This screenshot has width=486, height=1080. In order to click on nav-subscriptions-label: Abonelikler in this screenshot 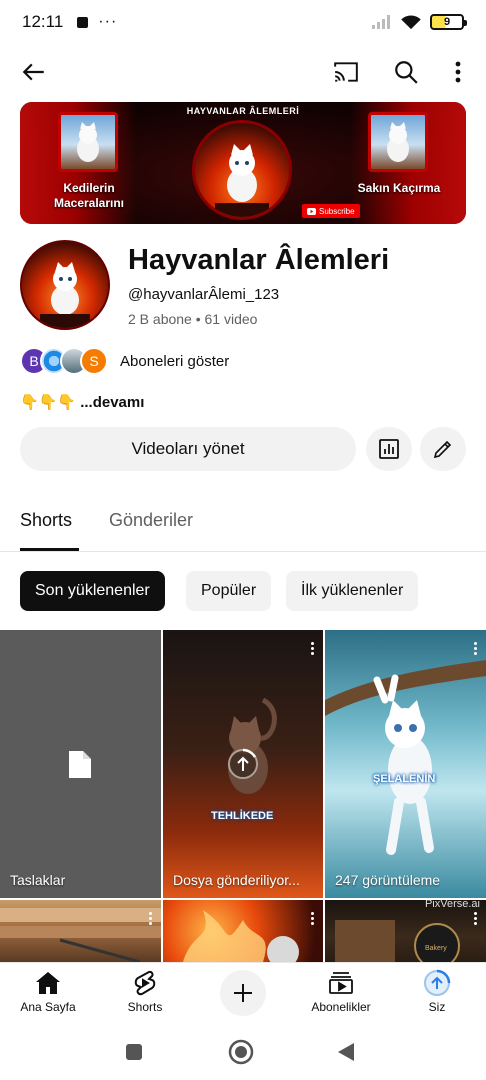, I will do `click(341, 1007)`.